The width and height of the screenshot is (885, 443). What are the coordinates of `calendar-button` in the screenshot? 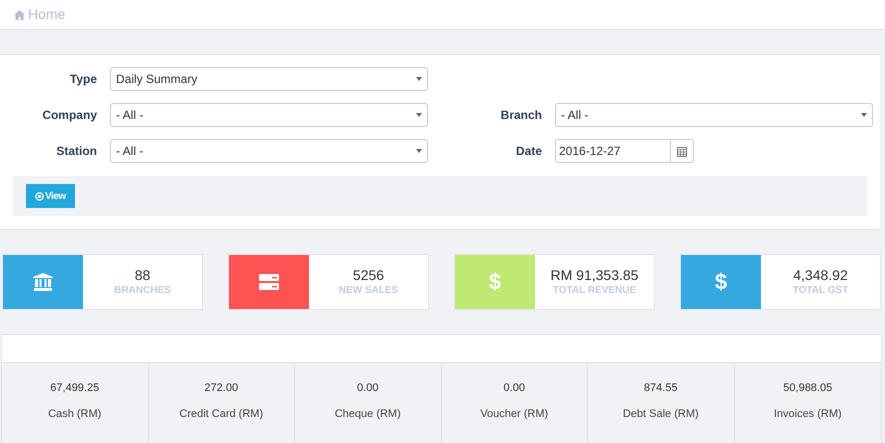 It's located at (682, 151).